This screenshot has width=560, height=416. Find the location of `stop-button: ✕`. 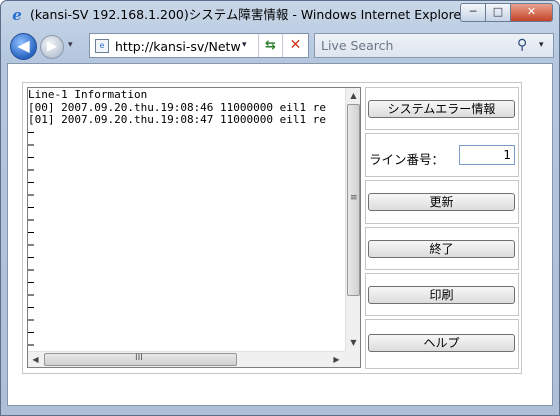

stop-button: ✕ is located at coordinates (295, 45).